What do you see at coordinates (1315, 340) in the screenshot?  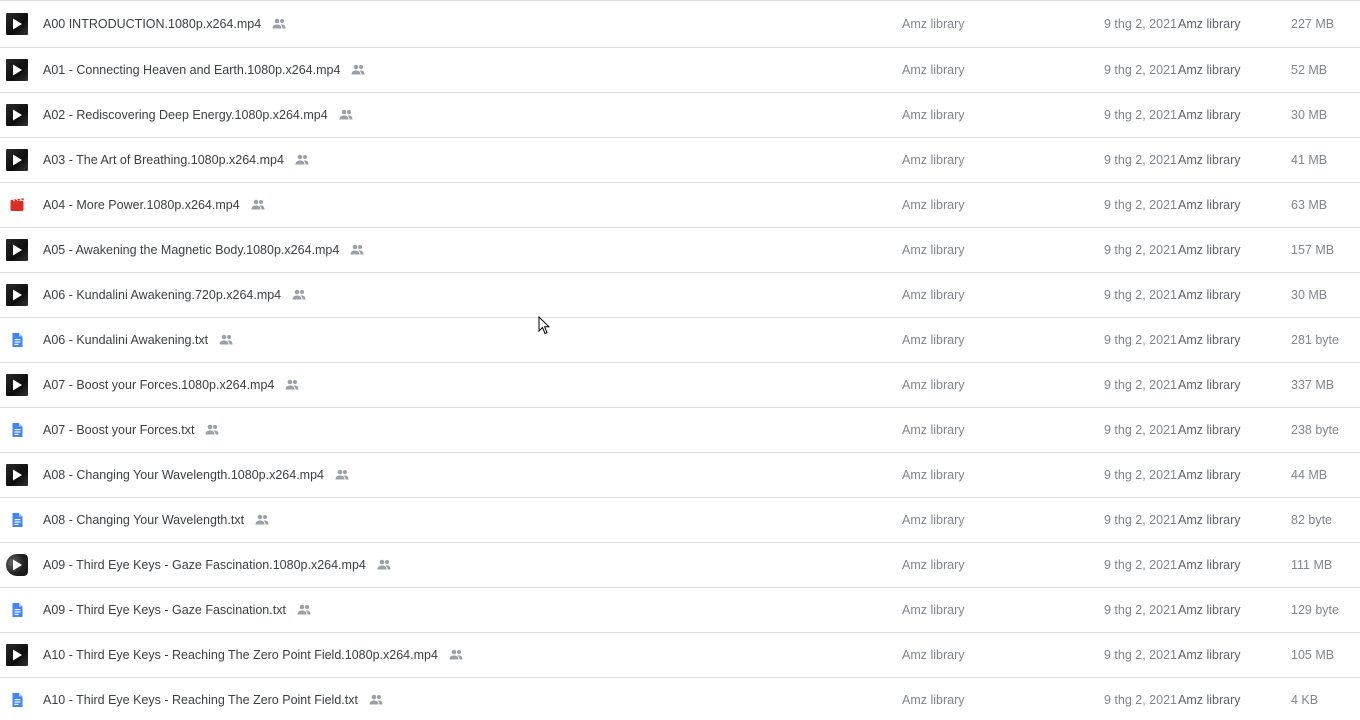 I see `file-size: 281 byte` at bounding box center [1315, 340].